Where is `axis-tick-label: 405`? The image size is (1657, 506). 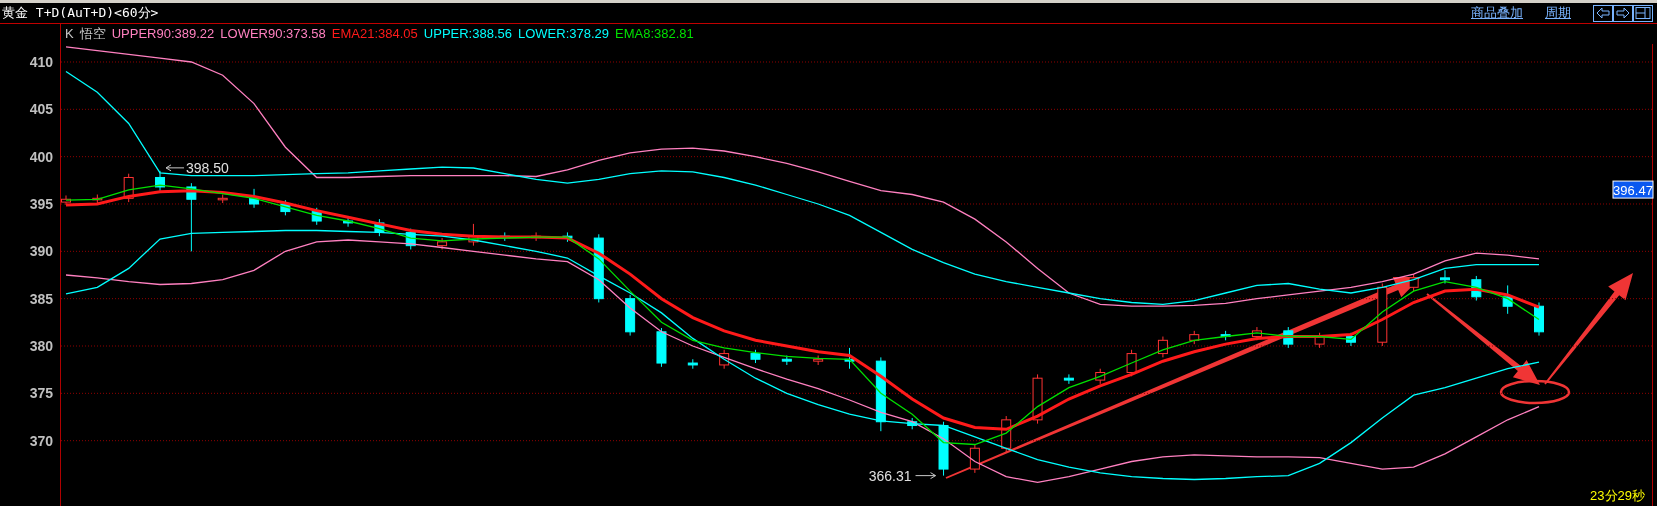
axis-tick-label: 405 is located at coordinates (41, 109).